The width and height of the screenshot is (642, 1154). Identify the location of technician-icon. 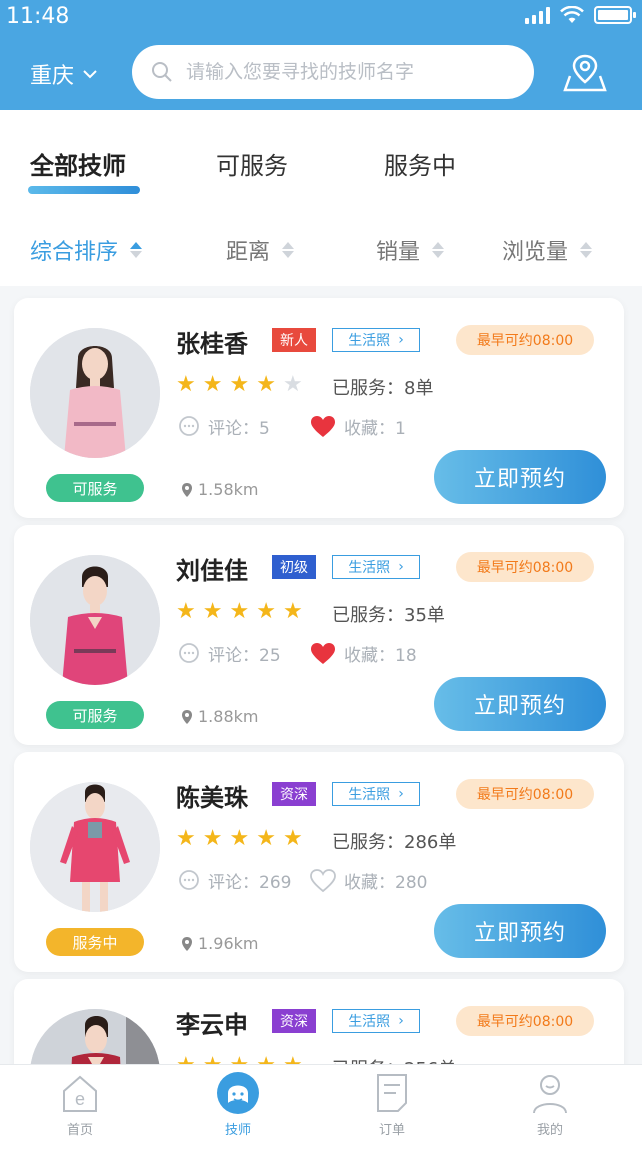
(238, 1093).